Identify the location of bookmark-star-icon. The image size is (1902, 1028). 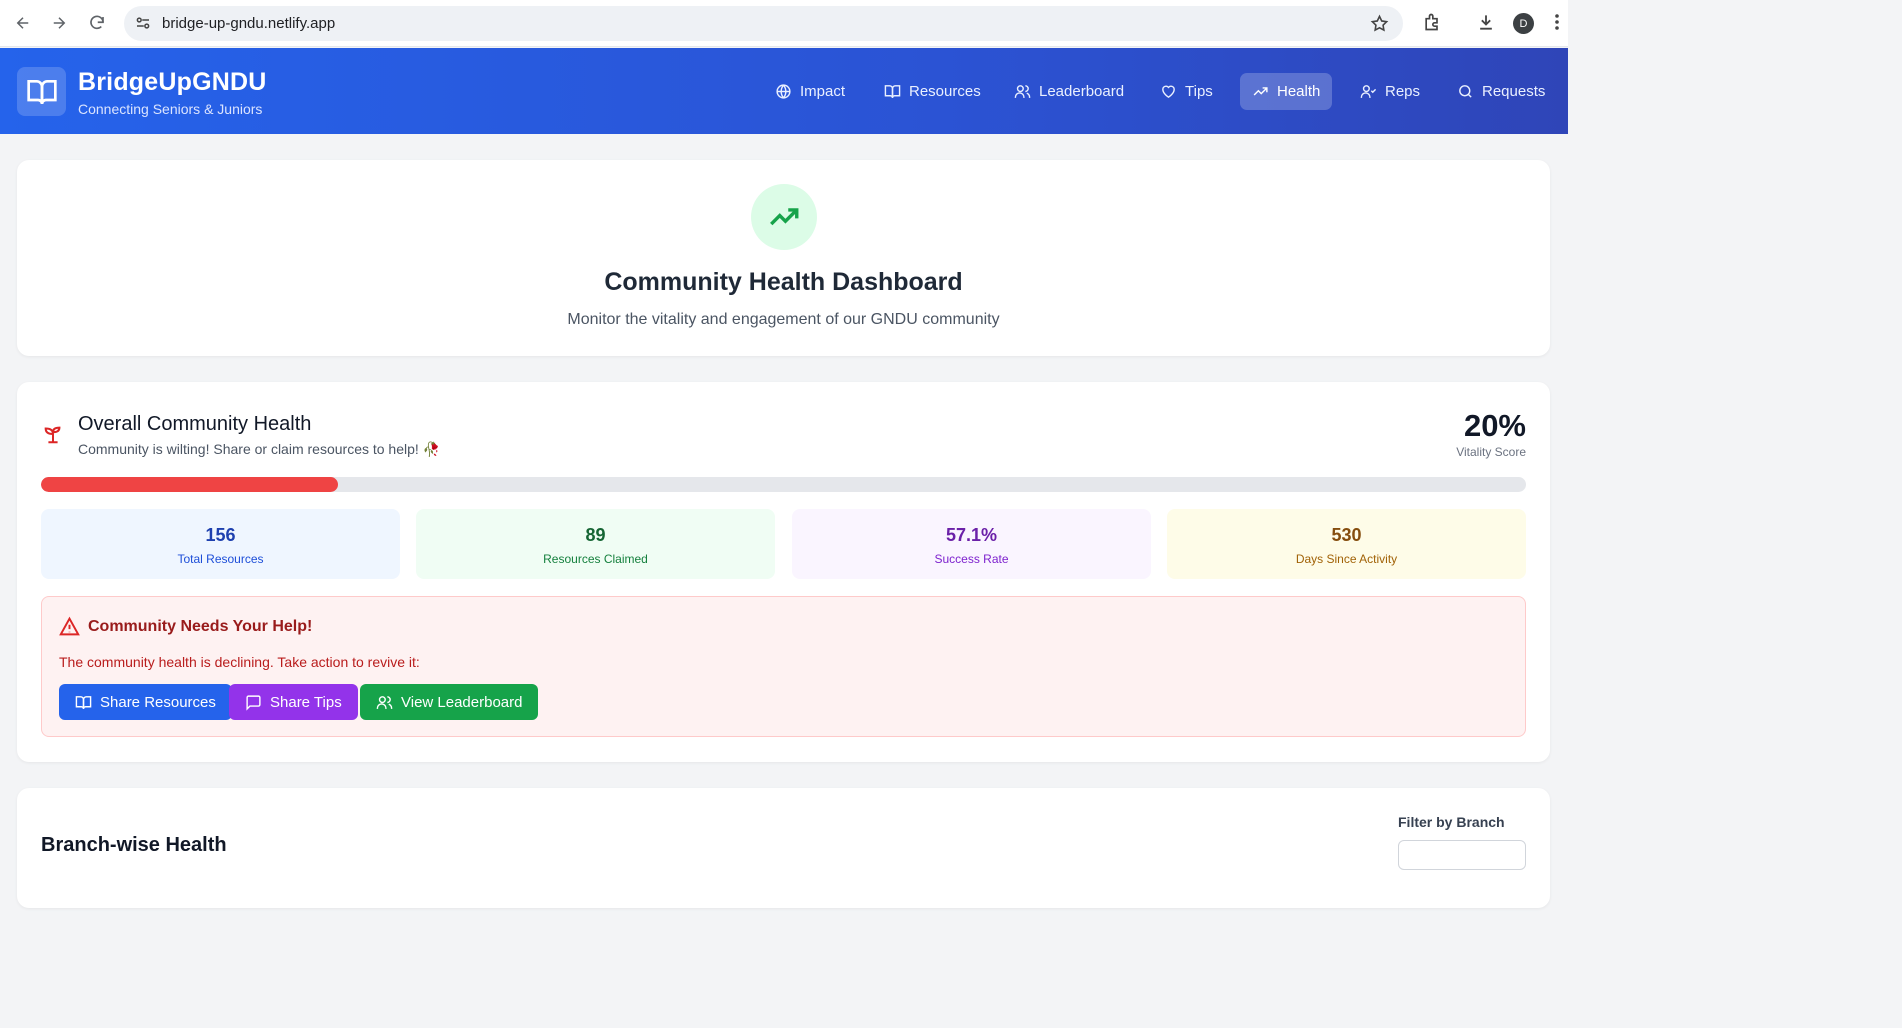
(1379, 23).